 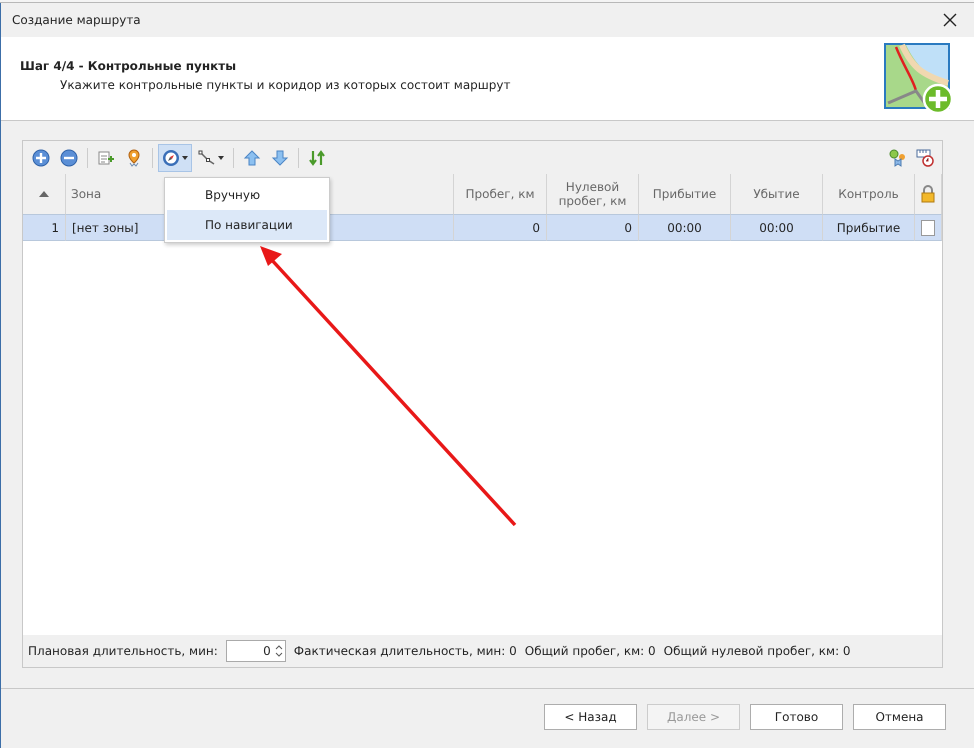 What do you see at coordinates (590, 651) in the screenshot?
I see `summary-stat: Общий пробег, км: 0` at bounding box center [590, 651].